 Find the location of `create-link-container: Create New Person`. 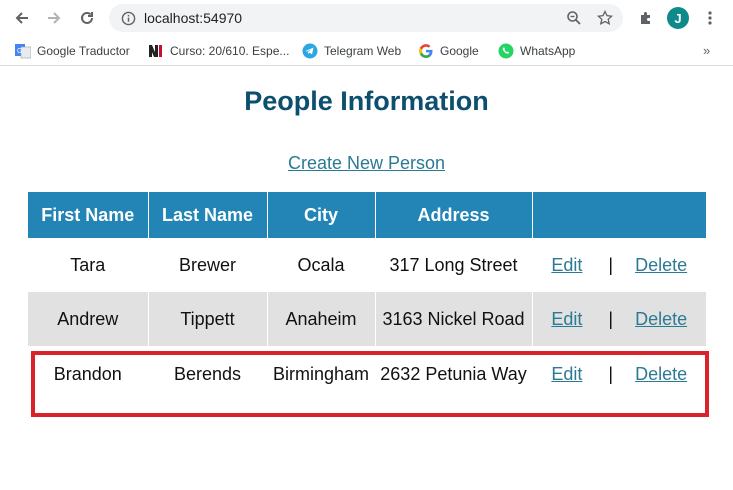

create-link-container: Create New Person is located at coordinates (366, 163).